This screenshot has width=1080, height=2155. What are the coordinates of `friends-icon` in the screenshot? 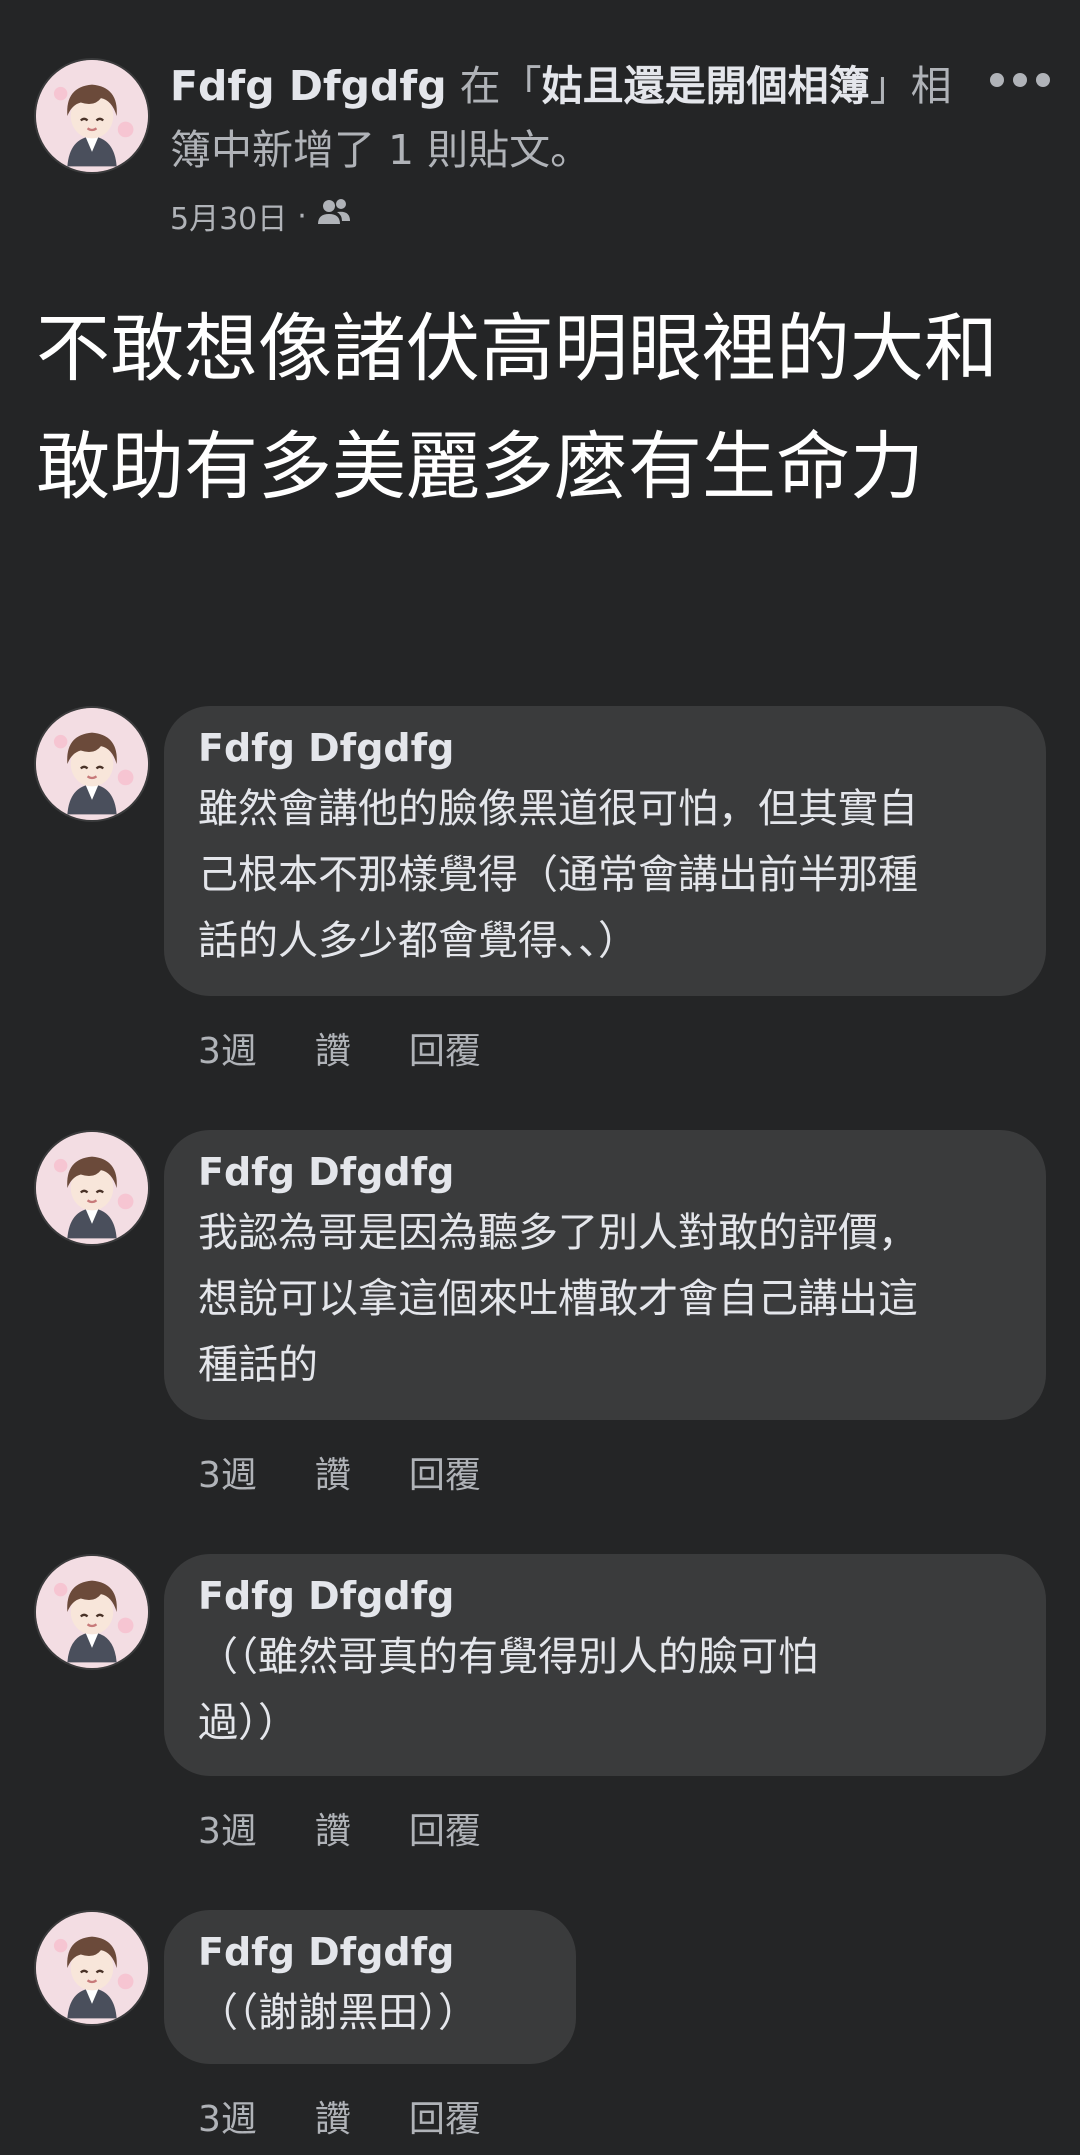 It's located at (334, 216).